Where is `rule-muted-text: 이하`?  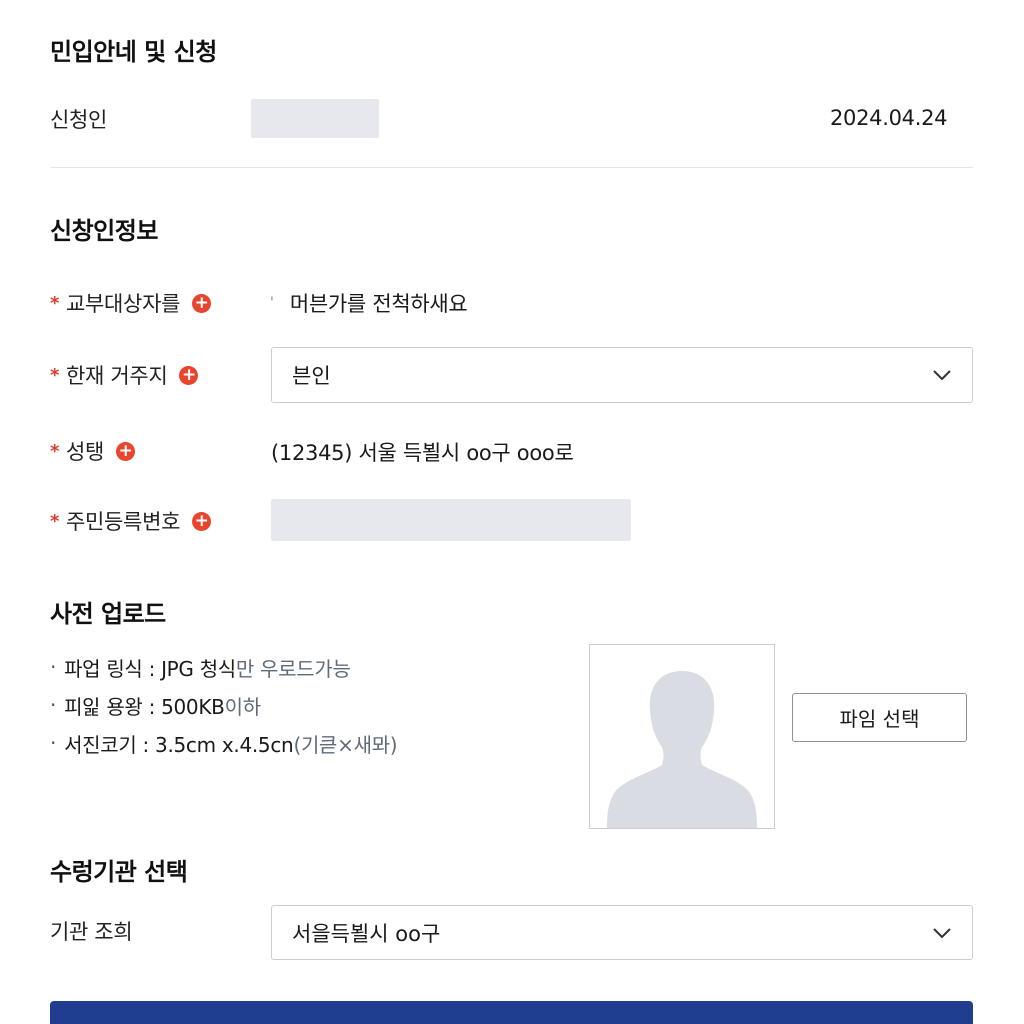
rule-muted-text: 이하 is located at coordinates (243, 706).